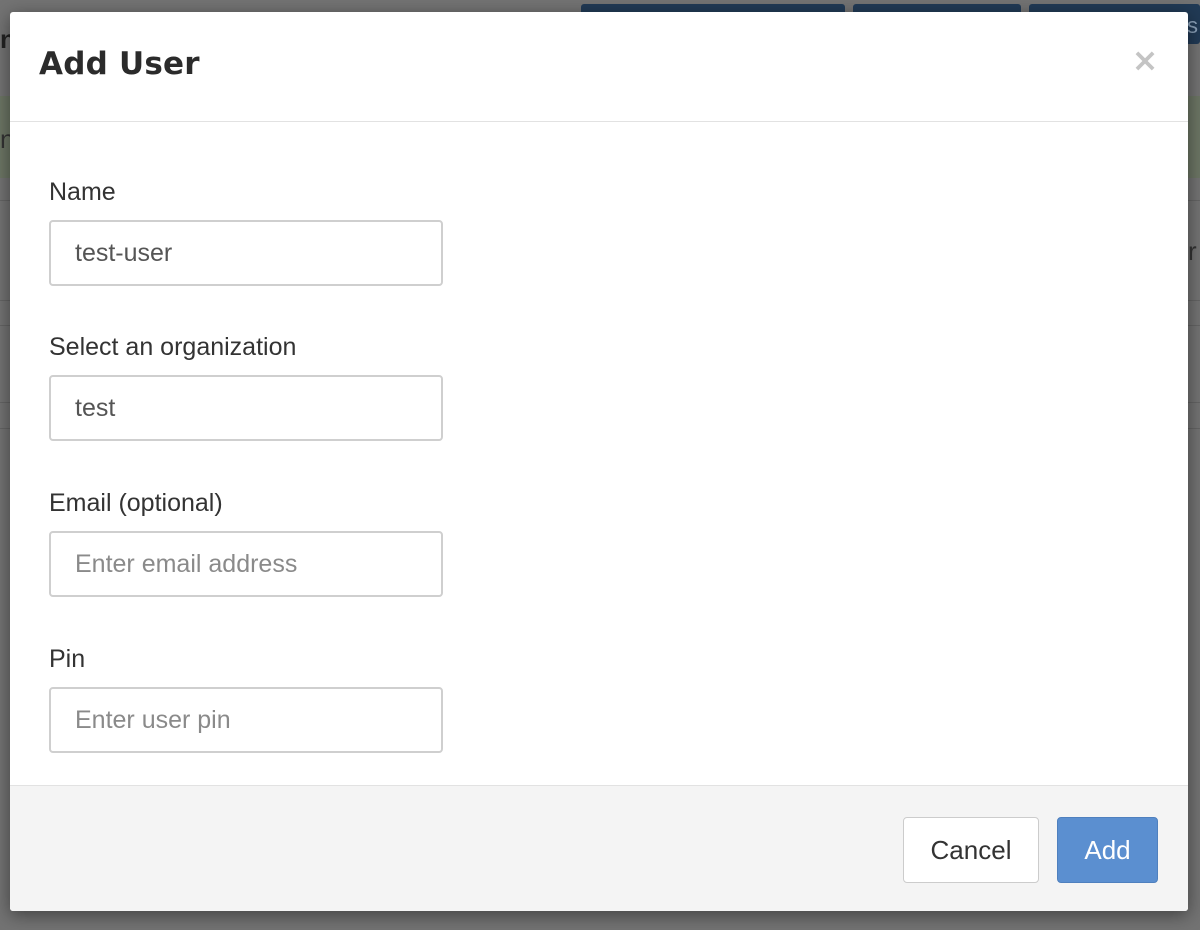 This screenshot has height=930, width=1200. I want to click on name-label: Name, so click(82, 192).